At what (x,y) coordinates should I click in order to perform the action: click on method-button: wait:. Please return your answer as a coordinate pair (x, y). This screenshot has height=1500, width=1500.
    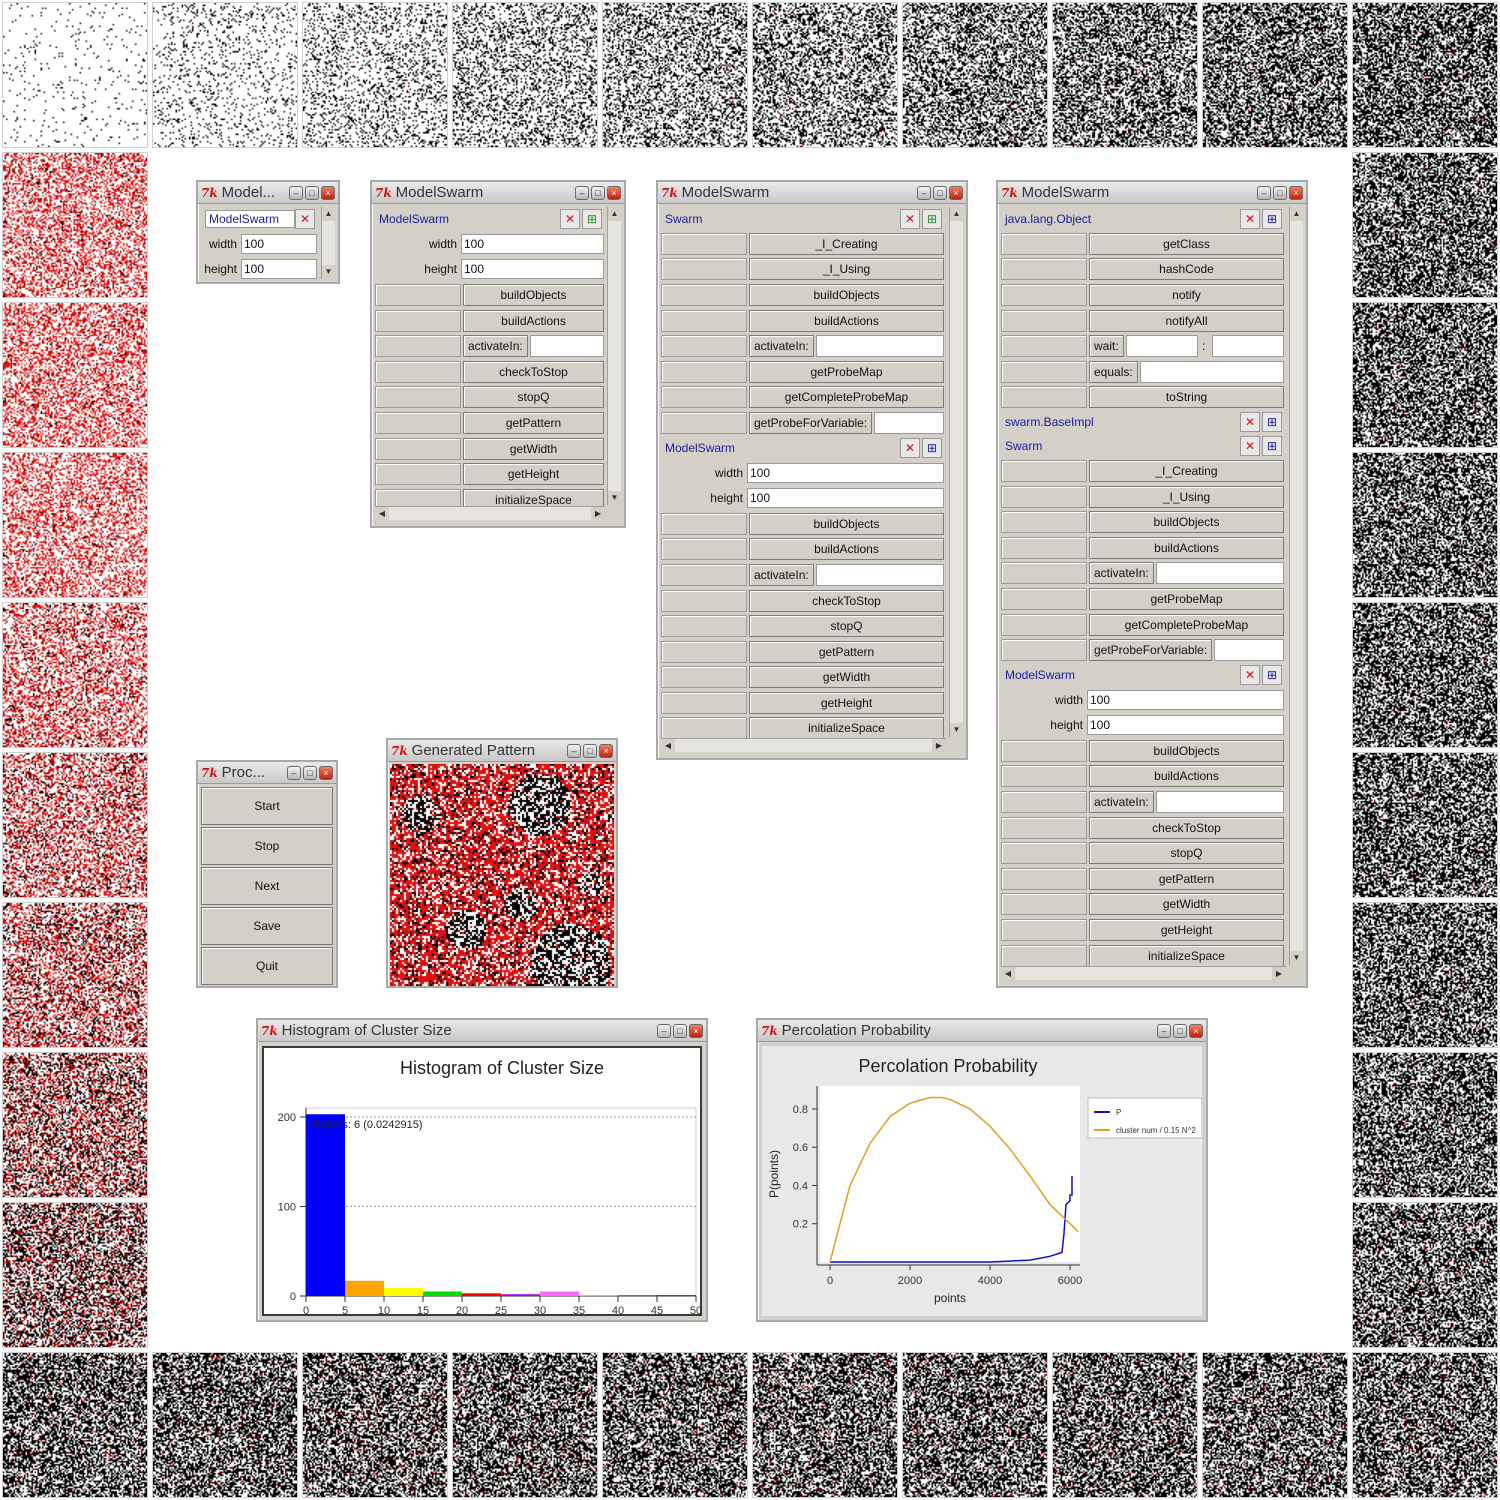
    Looking at the image, I should click on (1106, 346).